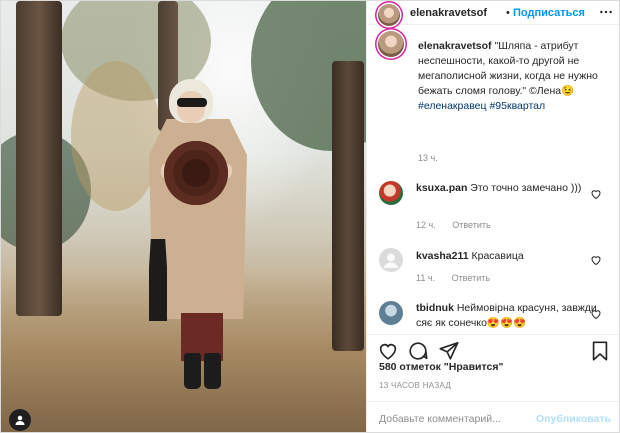 The image size is (620, 433). What do you see at coordinates (442, 256) in the screenshot?
I see `comment-username: kvasha211` at bounding box center [442, 256].